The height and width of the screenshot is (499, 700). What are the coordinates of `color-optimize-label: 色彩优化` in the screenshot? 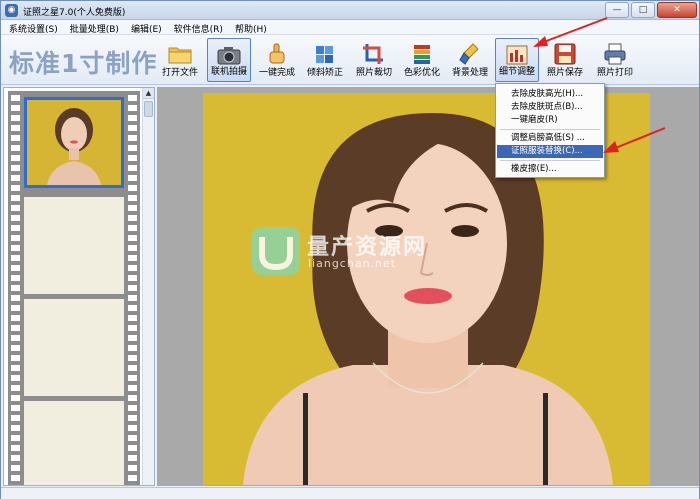 It's located at (421, 73).